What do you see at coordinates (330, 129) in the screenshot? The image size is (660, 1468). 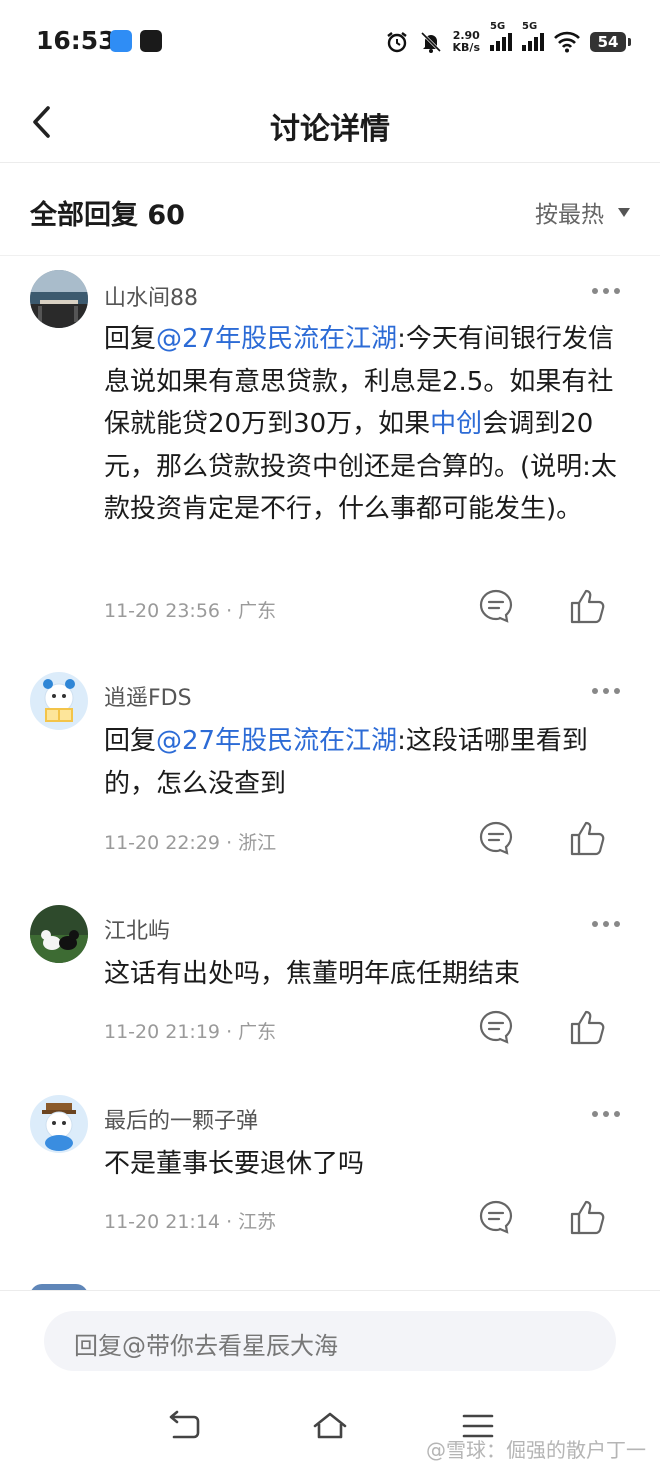 I see `page-title: 讨论详情` at bounding box center [330, 129].